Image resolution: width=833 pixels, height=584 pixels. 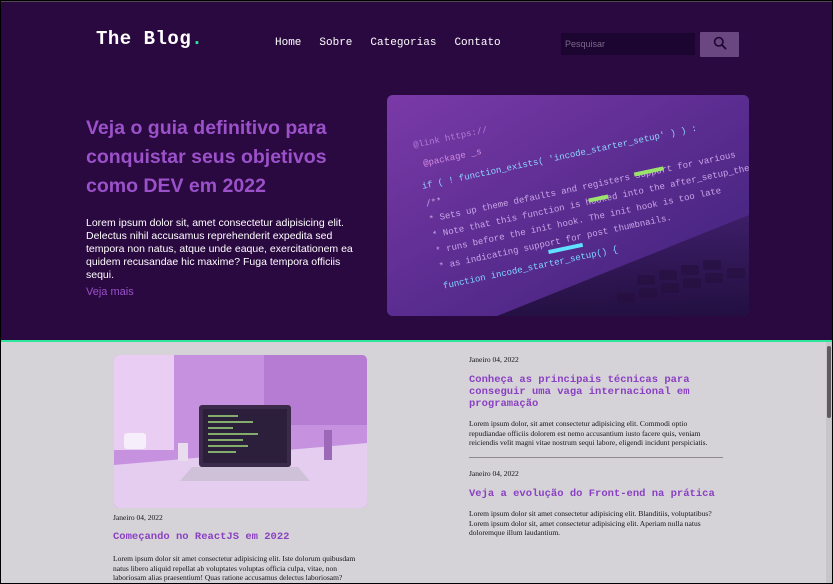 I want to click on search-icon, so click(x=720, y=44).